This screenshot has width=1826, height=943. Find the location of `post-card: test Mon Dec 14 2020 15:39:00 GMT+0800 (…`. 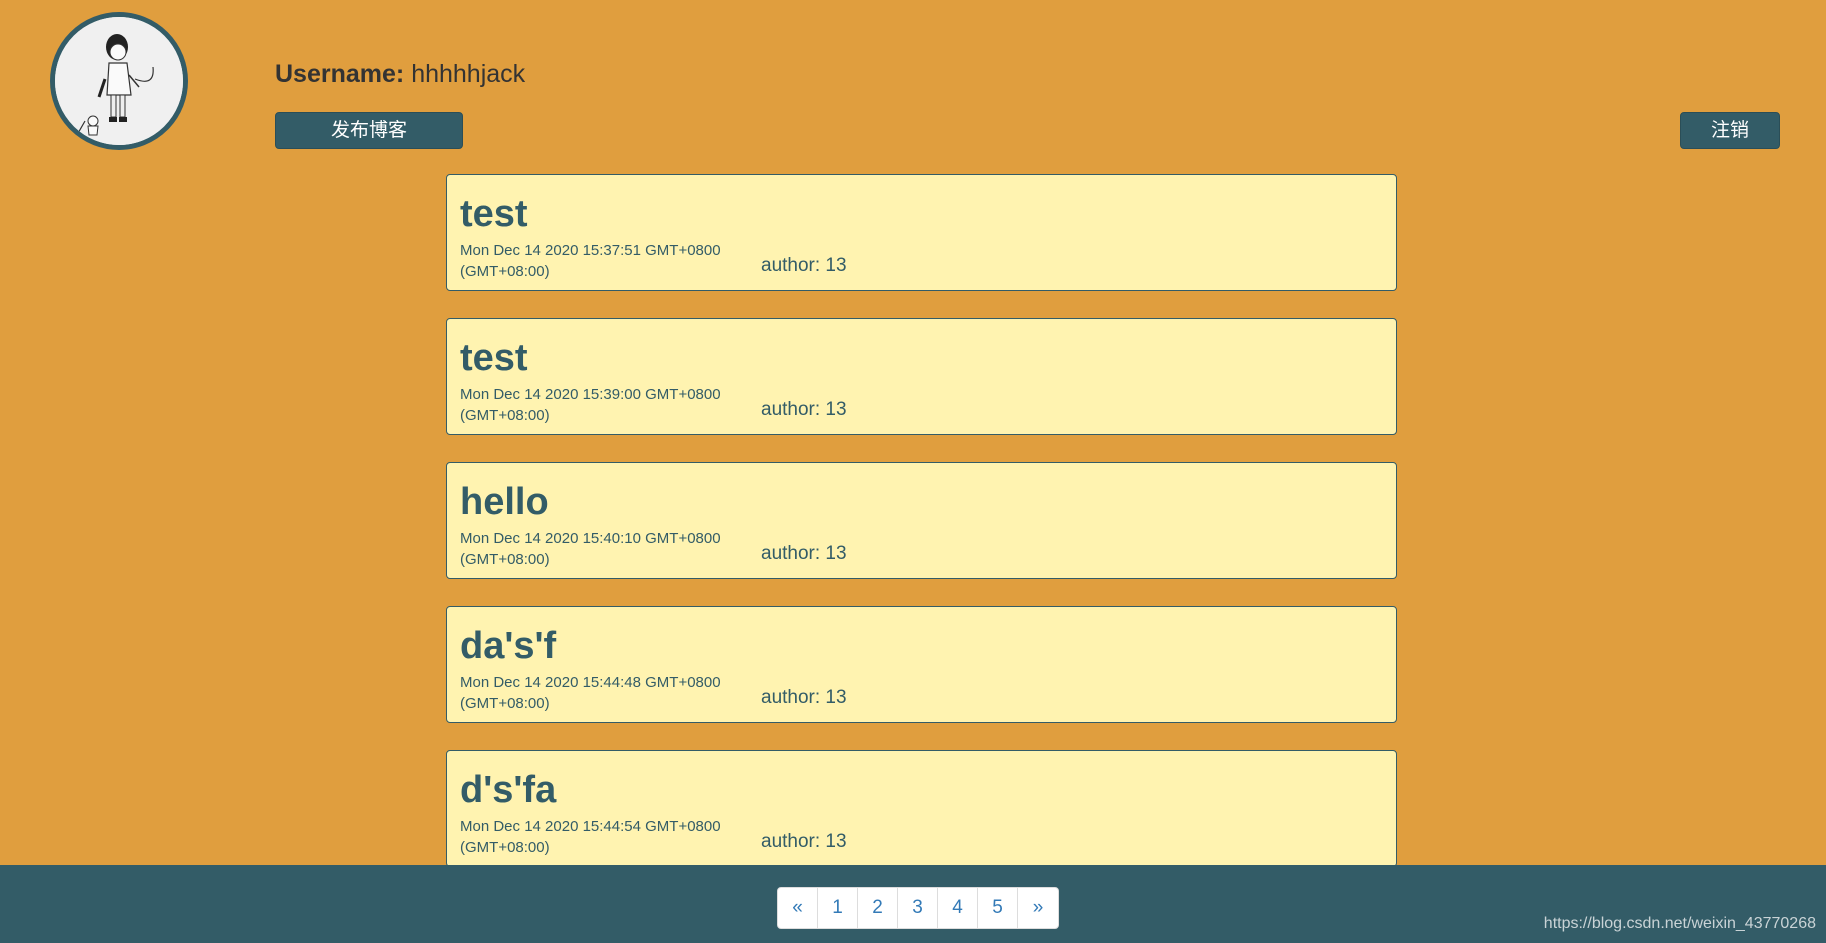

post-card: test Mon Dec 14 2020 15:39:00 GMT+0800 (… is located at coordinates (921, 376).